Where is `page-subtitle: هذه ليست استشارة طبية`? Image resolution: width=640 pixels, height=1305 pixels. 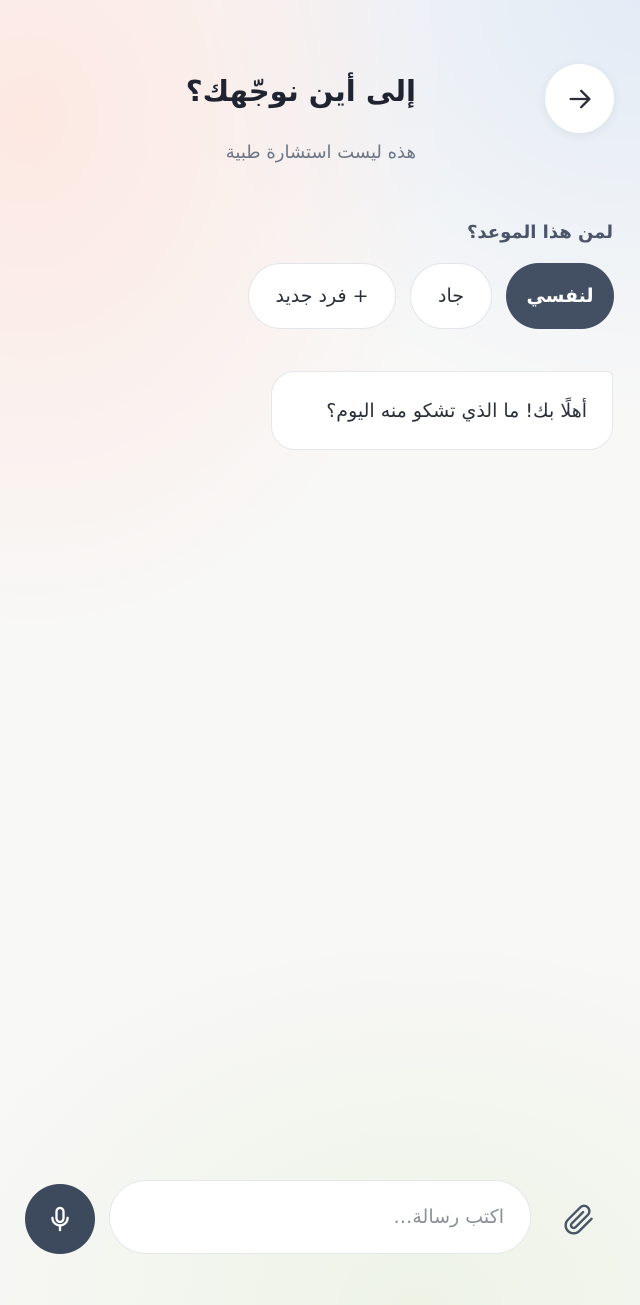
page-subtitle: هذه ليست استشارة طبية is located at coordinates (320, 152).